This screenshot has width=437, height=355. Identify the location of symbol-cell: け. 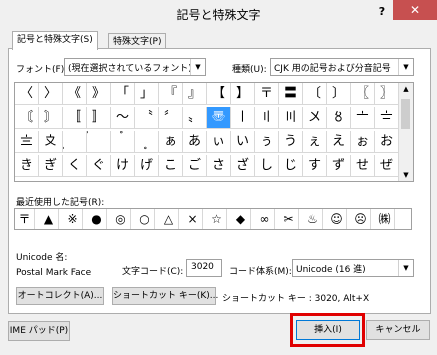
(123, 166).